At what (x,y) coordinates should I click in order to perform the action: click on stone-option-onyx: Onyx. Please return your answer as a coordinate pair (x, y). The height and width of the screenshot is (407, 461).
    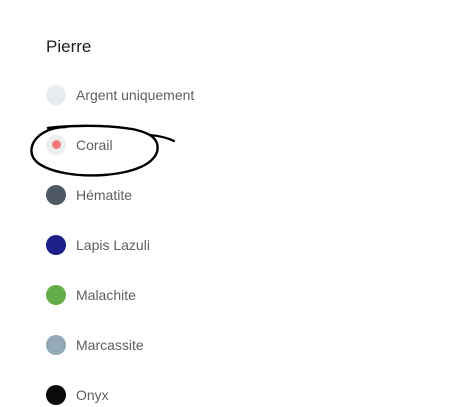
    Looking at the image, I should click on (77, 395).